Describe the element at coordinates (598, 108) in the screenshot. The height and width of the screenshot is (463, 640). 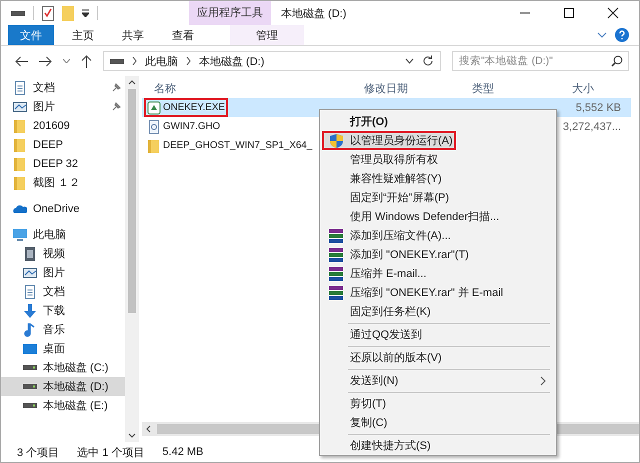
I see `file-size: 5,552 KB` at that location.